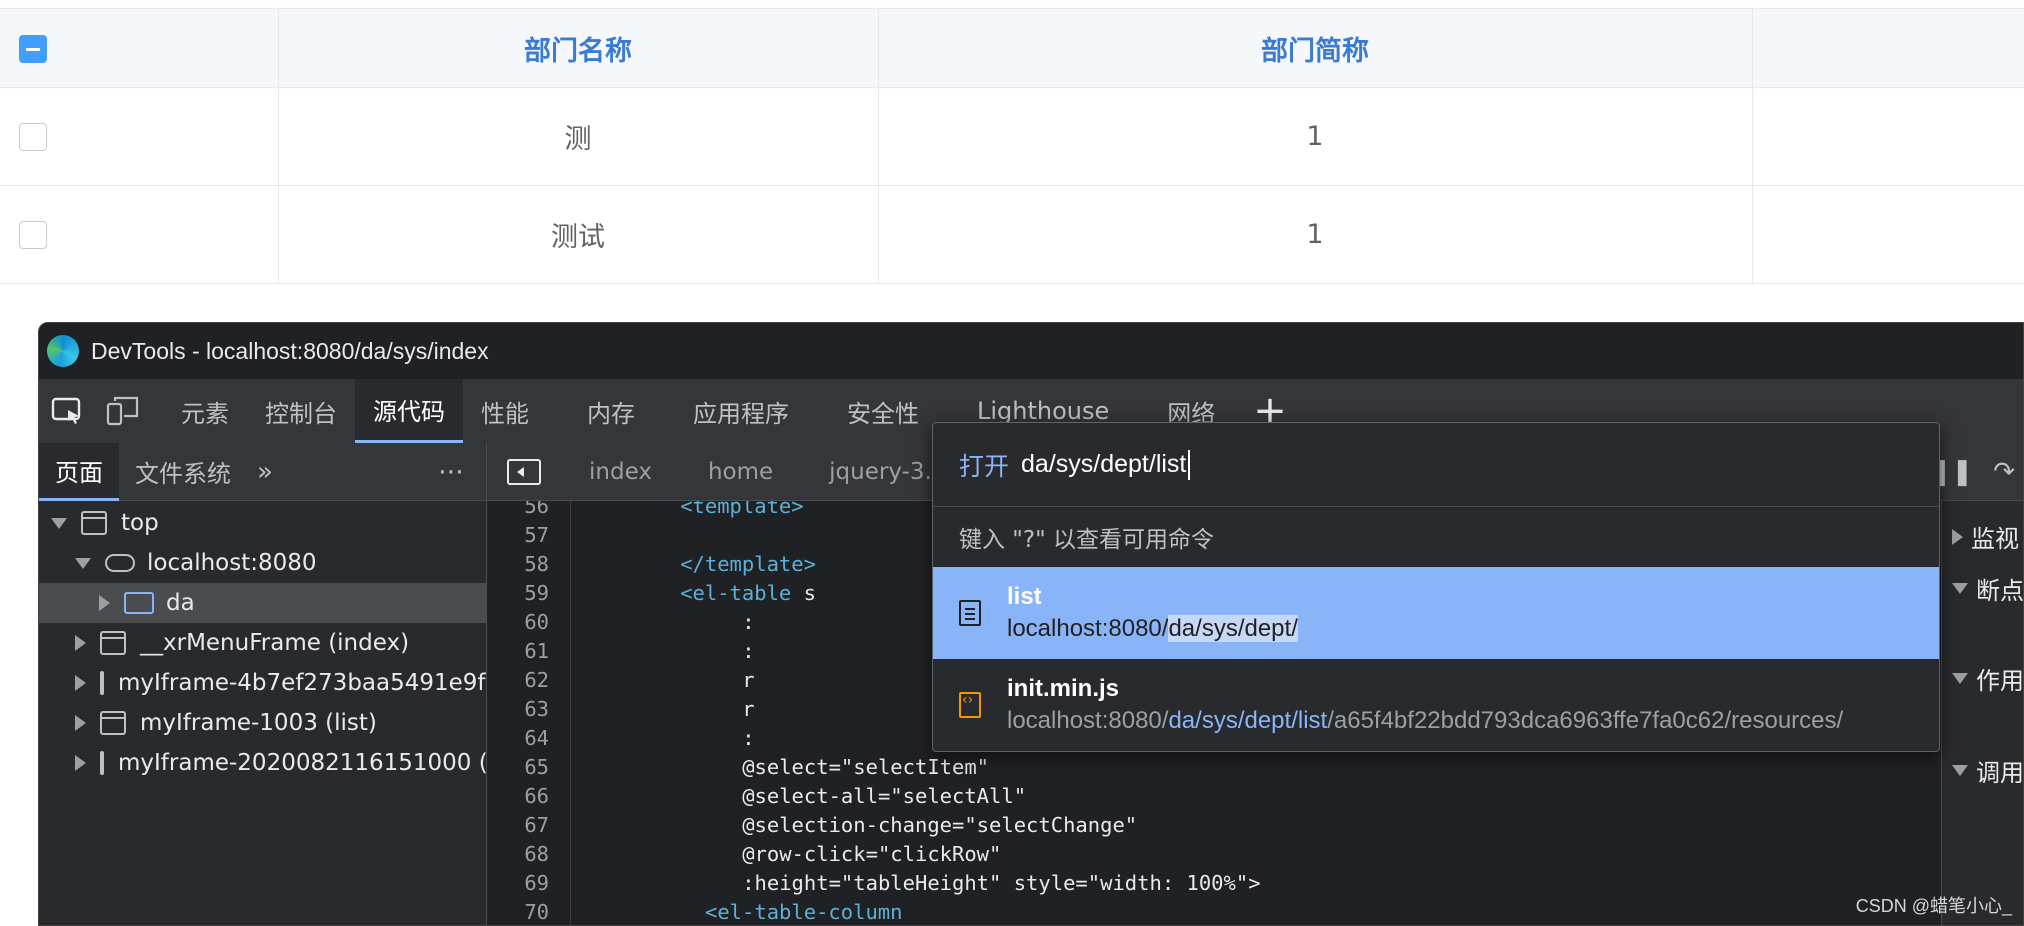 The height and width of the screenshot is (926, 2024). I want to click on tab-performance: 性能, so click(516, 411).